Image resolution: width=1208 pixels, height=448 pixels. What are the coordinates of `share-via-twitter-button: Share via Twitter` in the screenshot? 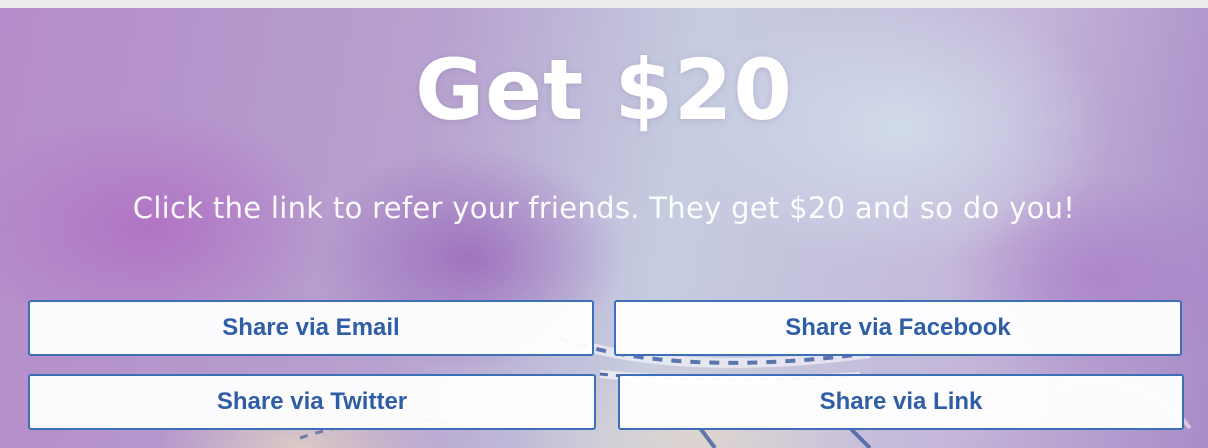 It's located at (312, 402).